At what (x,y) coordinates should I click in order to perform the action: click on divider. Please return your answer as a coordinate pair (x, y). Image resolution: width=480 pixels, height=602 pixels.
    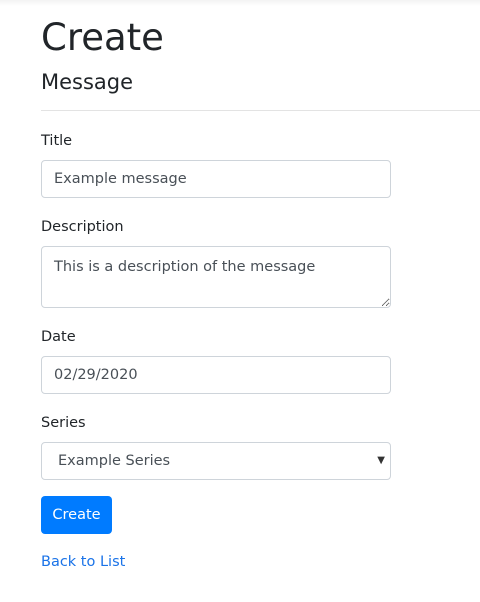
    Looking at the image, I should click on (260, 110).